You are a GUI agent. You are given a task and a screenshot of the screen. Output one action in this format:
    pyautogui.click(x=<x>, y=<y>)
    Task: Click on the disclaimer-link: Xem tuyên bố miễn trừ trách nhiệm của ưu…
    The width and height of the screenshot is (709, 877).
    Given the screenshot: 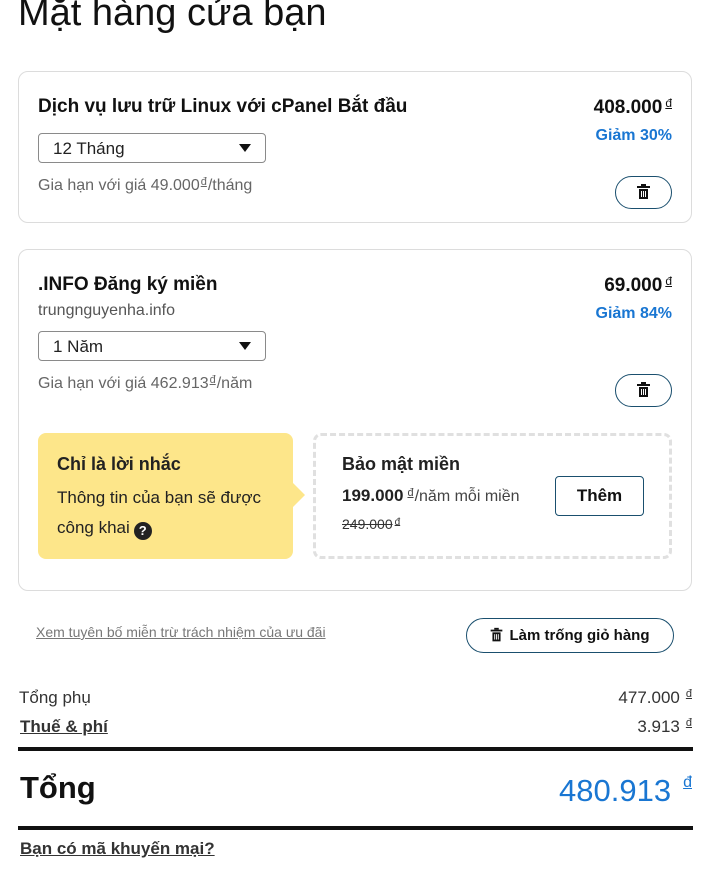 What is the action you would take?
    pyautogui.click(x=181, y=632)
    